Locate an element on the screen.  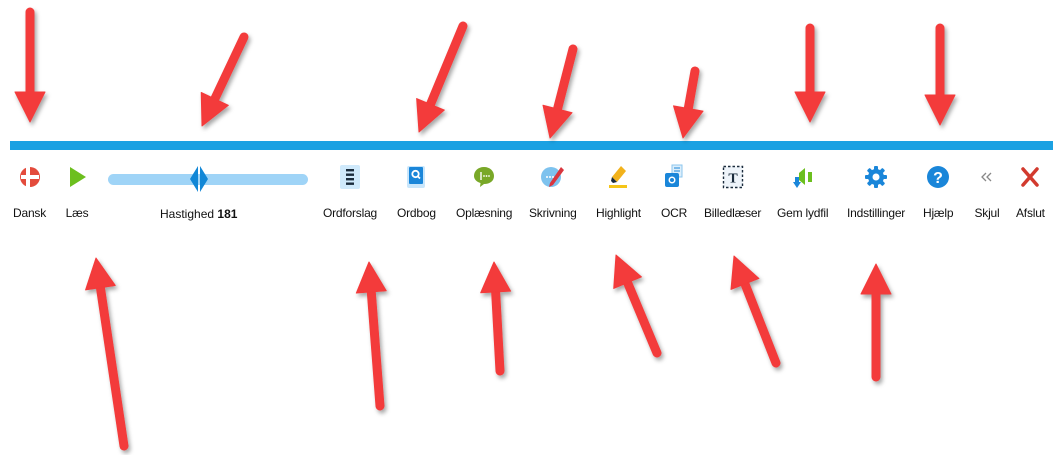
arrow-speed is located at coordinates (224, 79).